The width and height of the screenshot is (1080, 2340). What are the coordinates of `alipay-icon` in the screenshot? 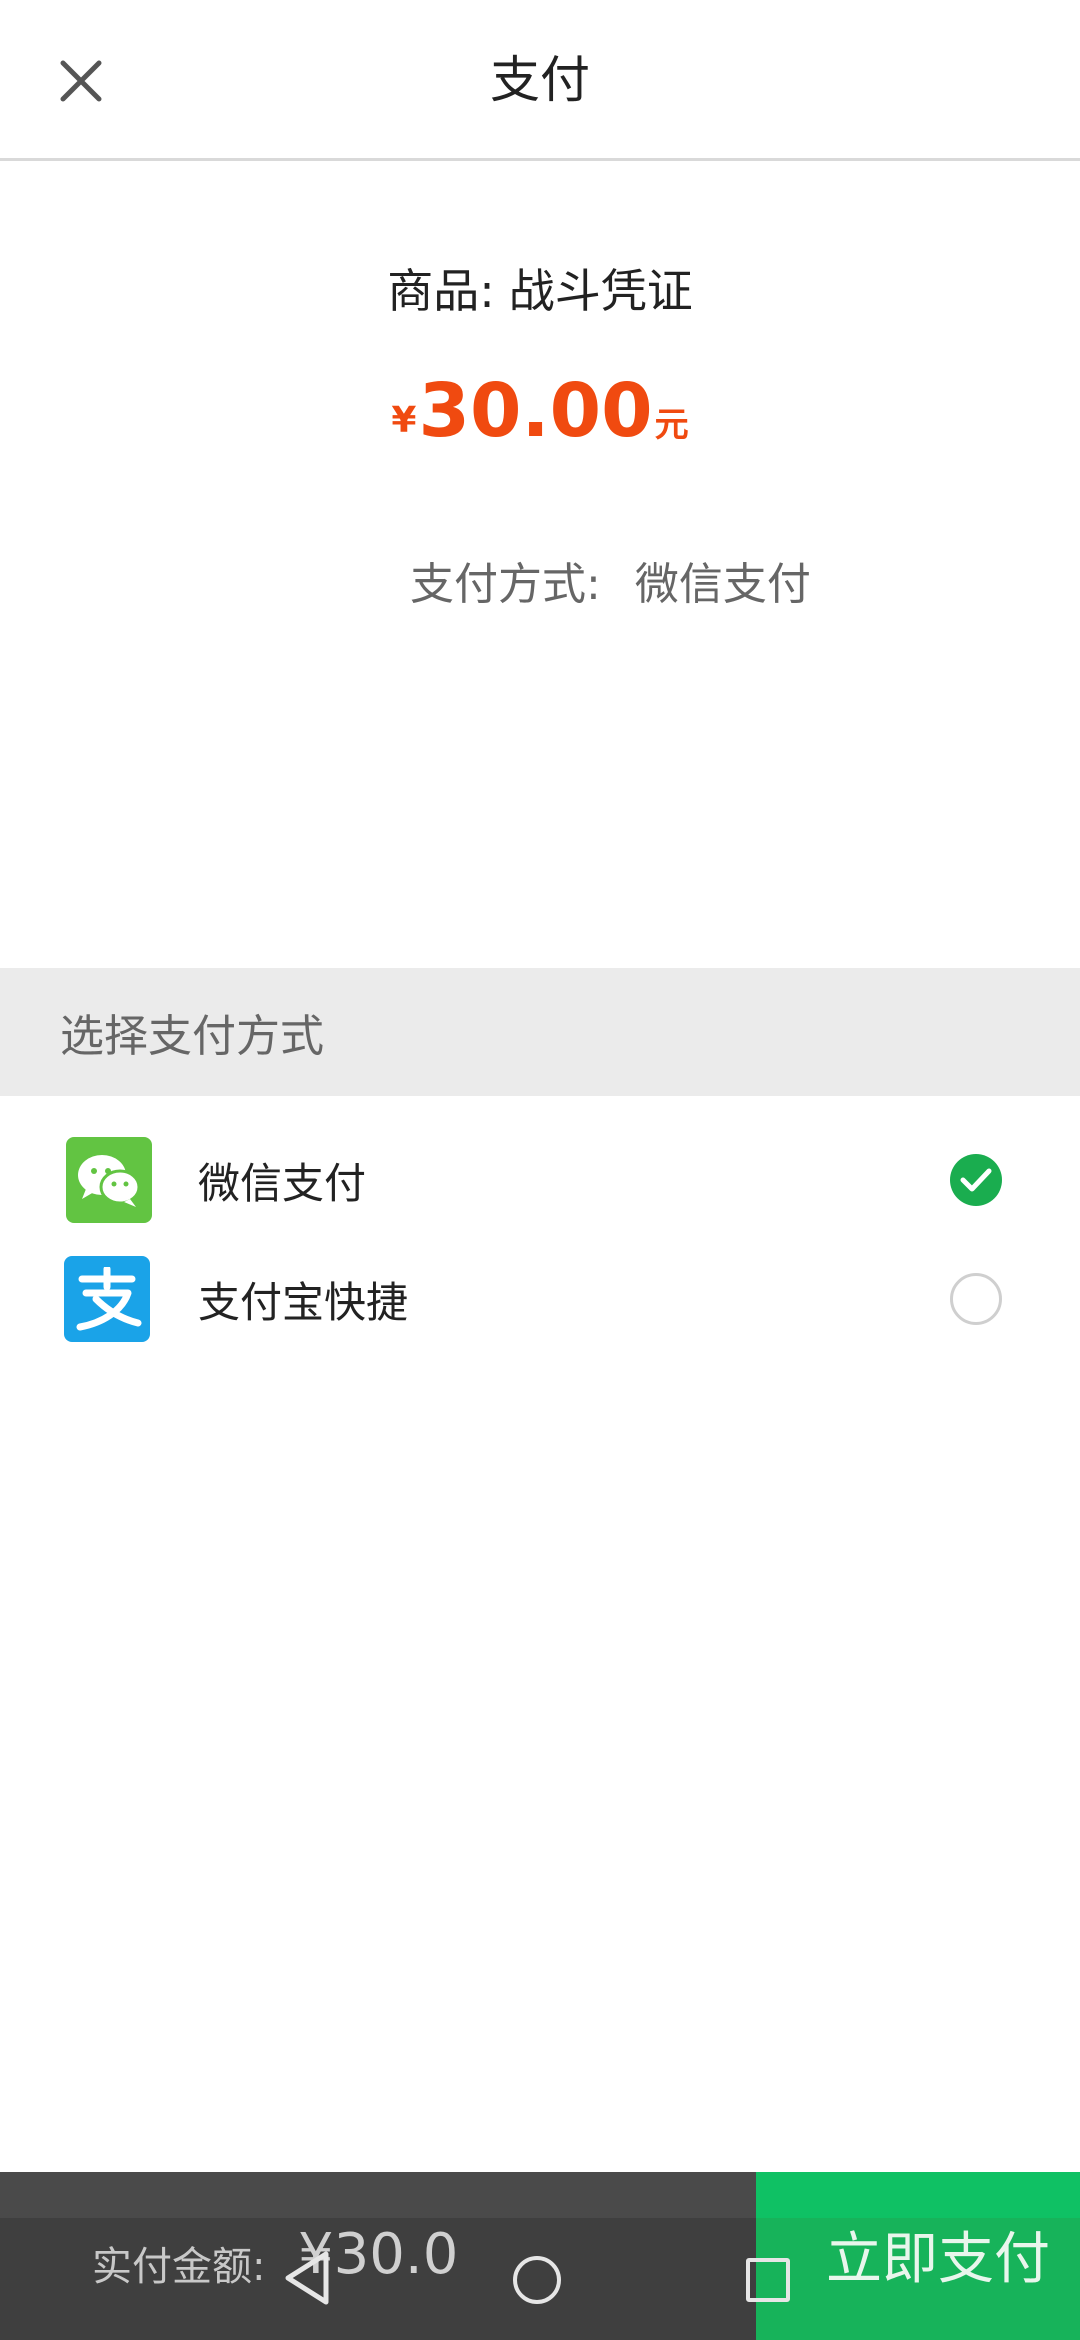 It's located at (107, 1299).